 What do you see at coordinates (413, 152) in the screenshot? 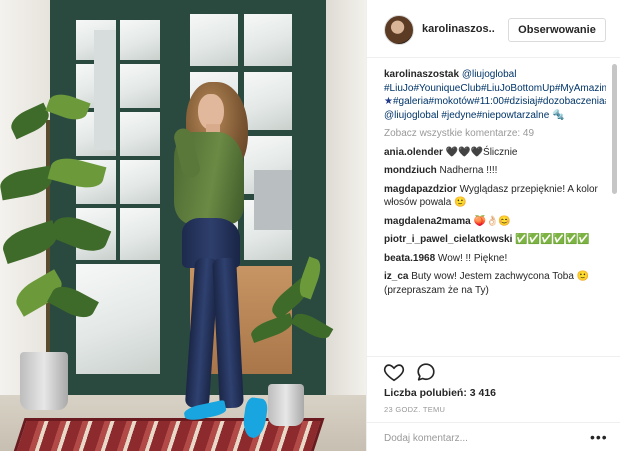
I see `comment-username: ania.olender` at bounding box center [413, 152].